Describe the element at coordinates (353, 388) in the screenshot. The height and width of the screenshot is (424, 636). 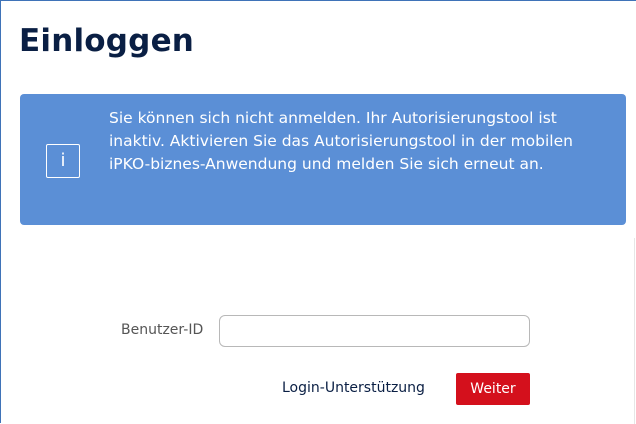
I see `login-support-link: Login-Unterstützung` at that location.